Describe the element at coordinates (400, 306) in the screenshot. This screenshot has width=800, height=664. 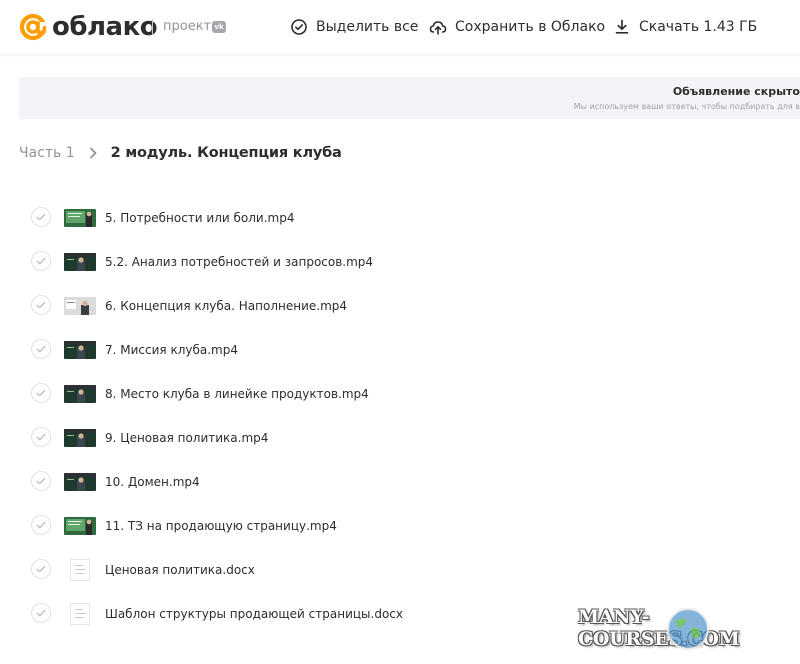
I see `file-row: 6. Концепция клуба. Наполнение.mp4` at that location.